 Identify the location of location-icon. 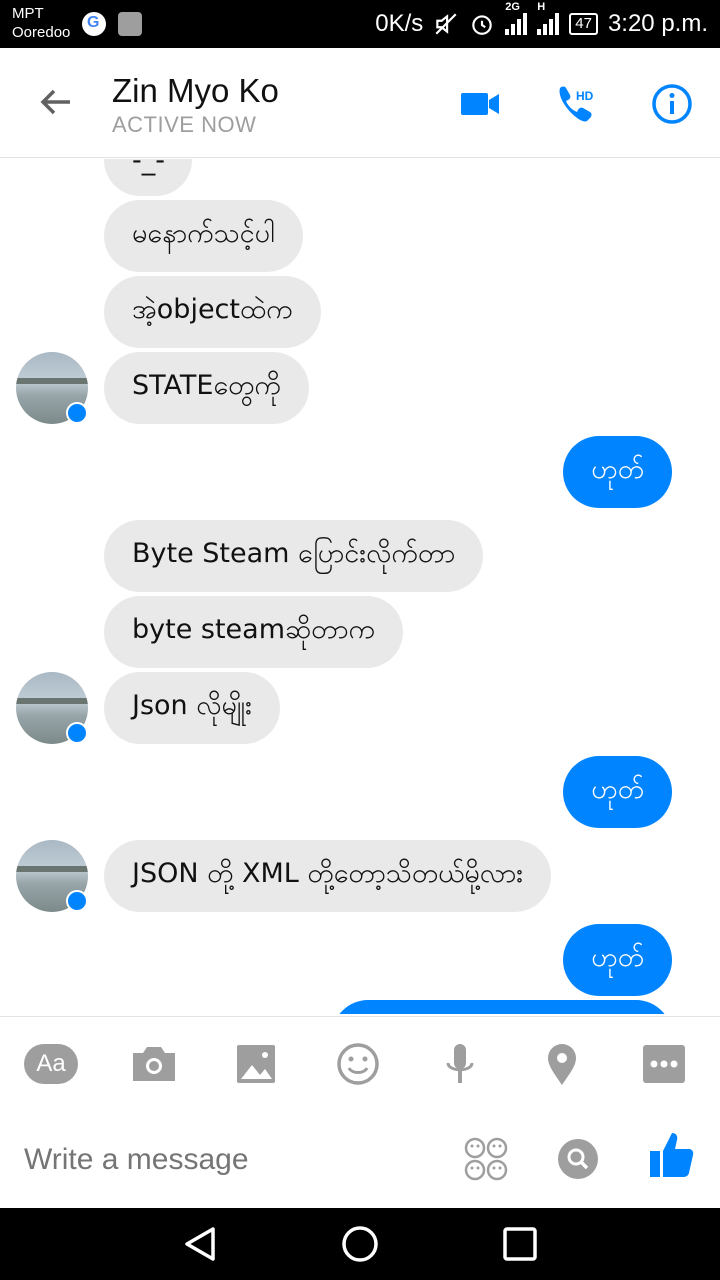
(562, 1064).